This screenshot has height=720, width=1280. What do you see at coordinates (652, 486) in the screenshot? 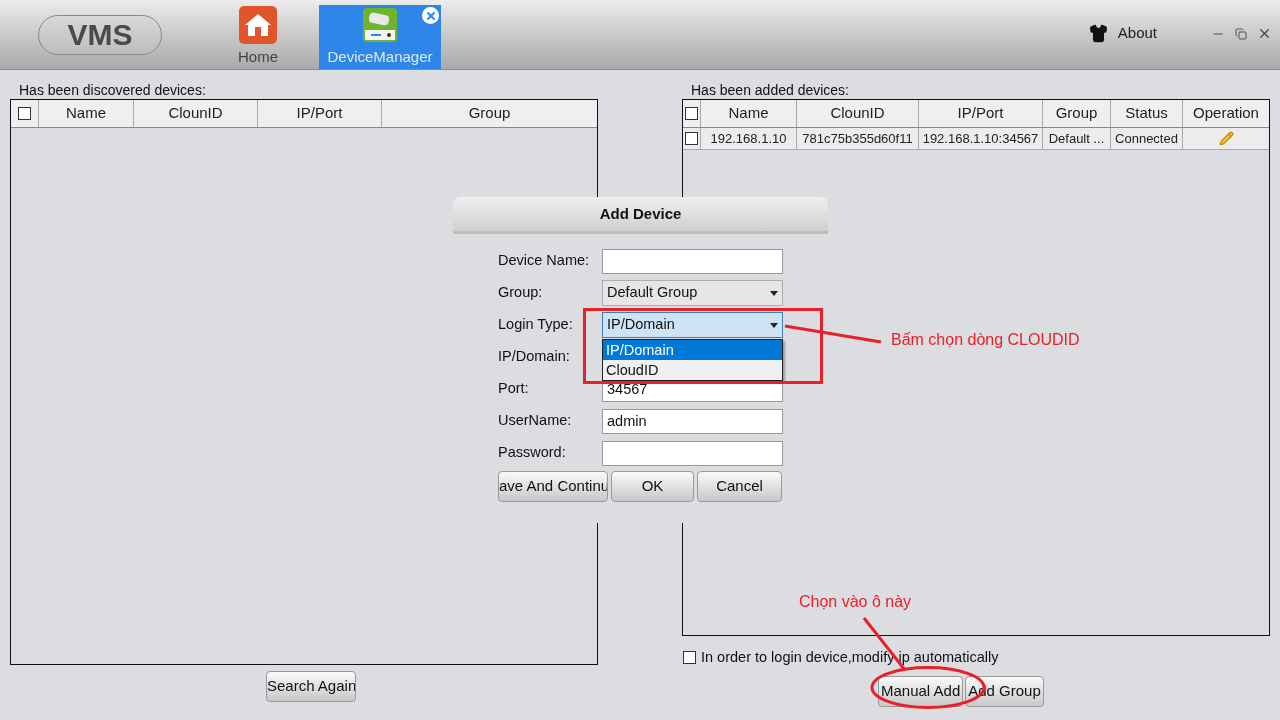
I see `dialog-button: OK` at bounding box center [652, 486].